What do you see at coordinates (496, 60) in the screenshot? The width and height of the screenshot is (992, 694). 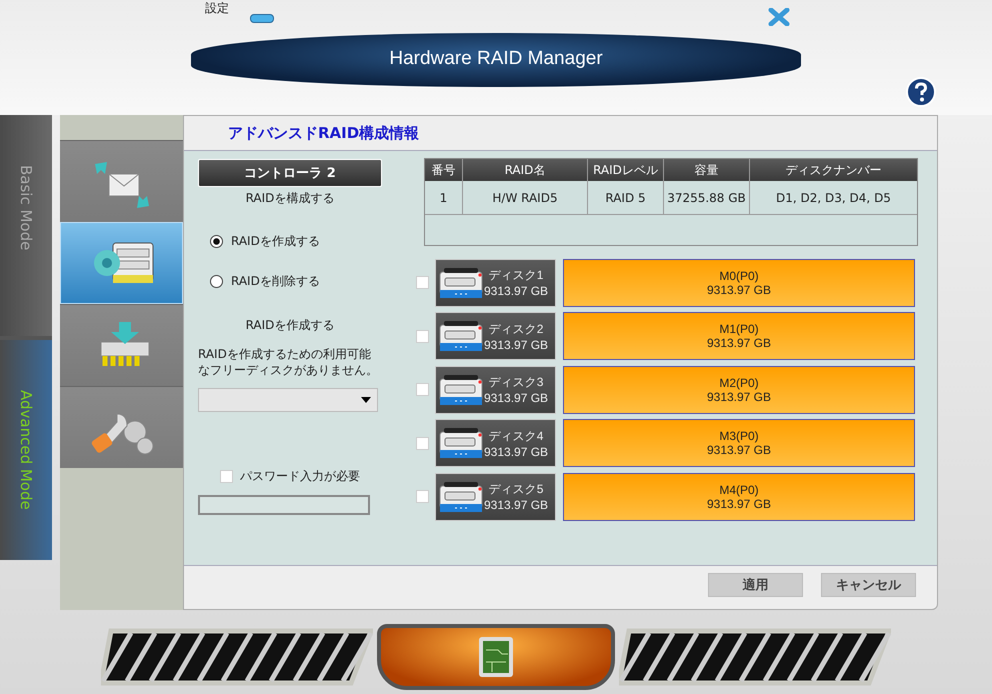 I see `window-title: Hardware RAID Manager` at bounding box center [496, 60].